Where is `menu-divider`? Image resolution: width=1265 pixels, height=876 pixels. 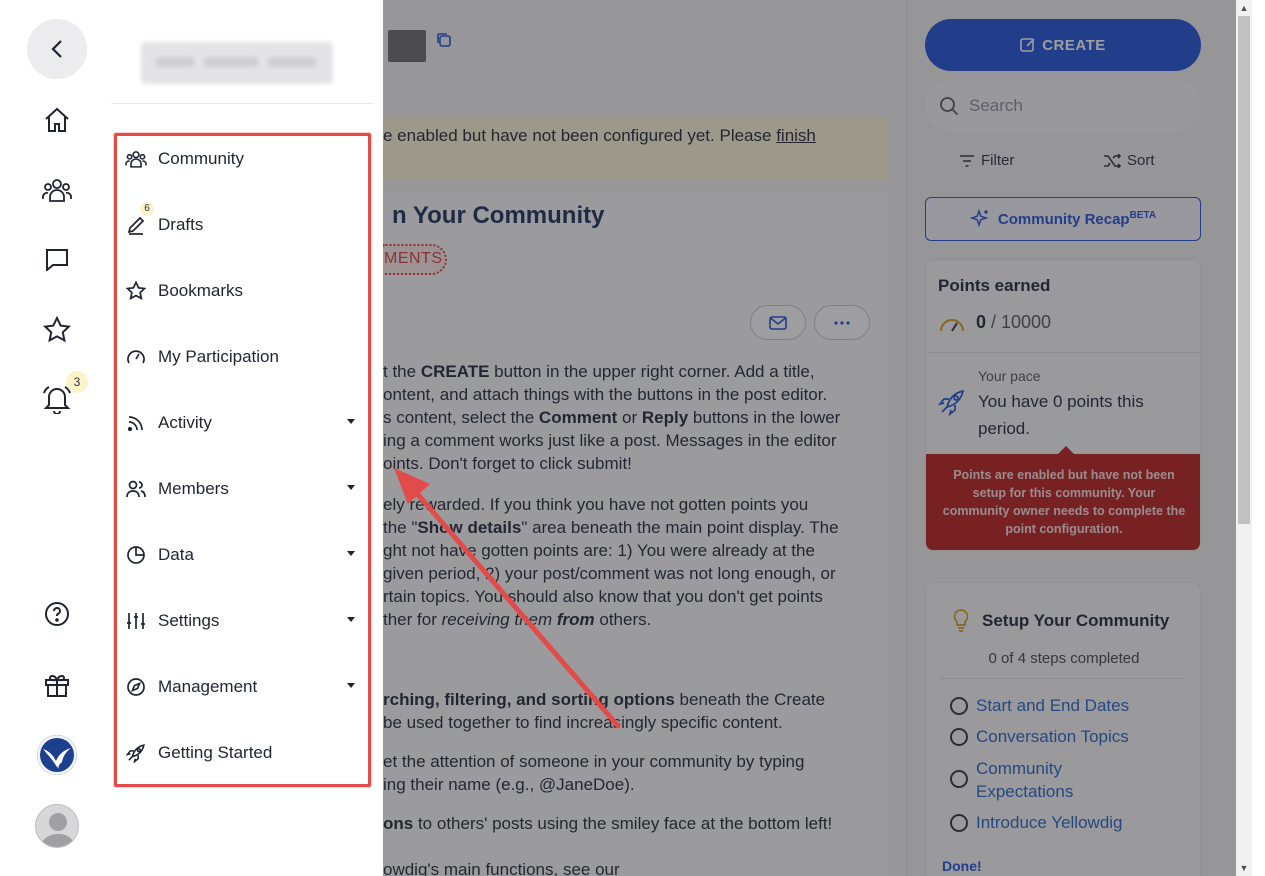 menu-divider is located at coordinates (242, 103).